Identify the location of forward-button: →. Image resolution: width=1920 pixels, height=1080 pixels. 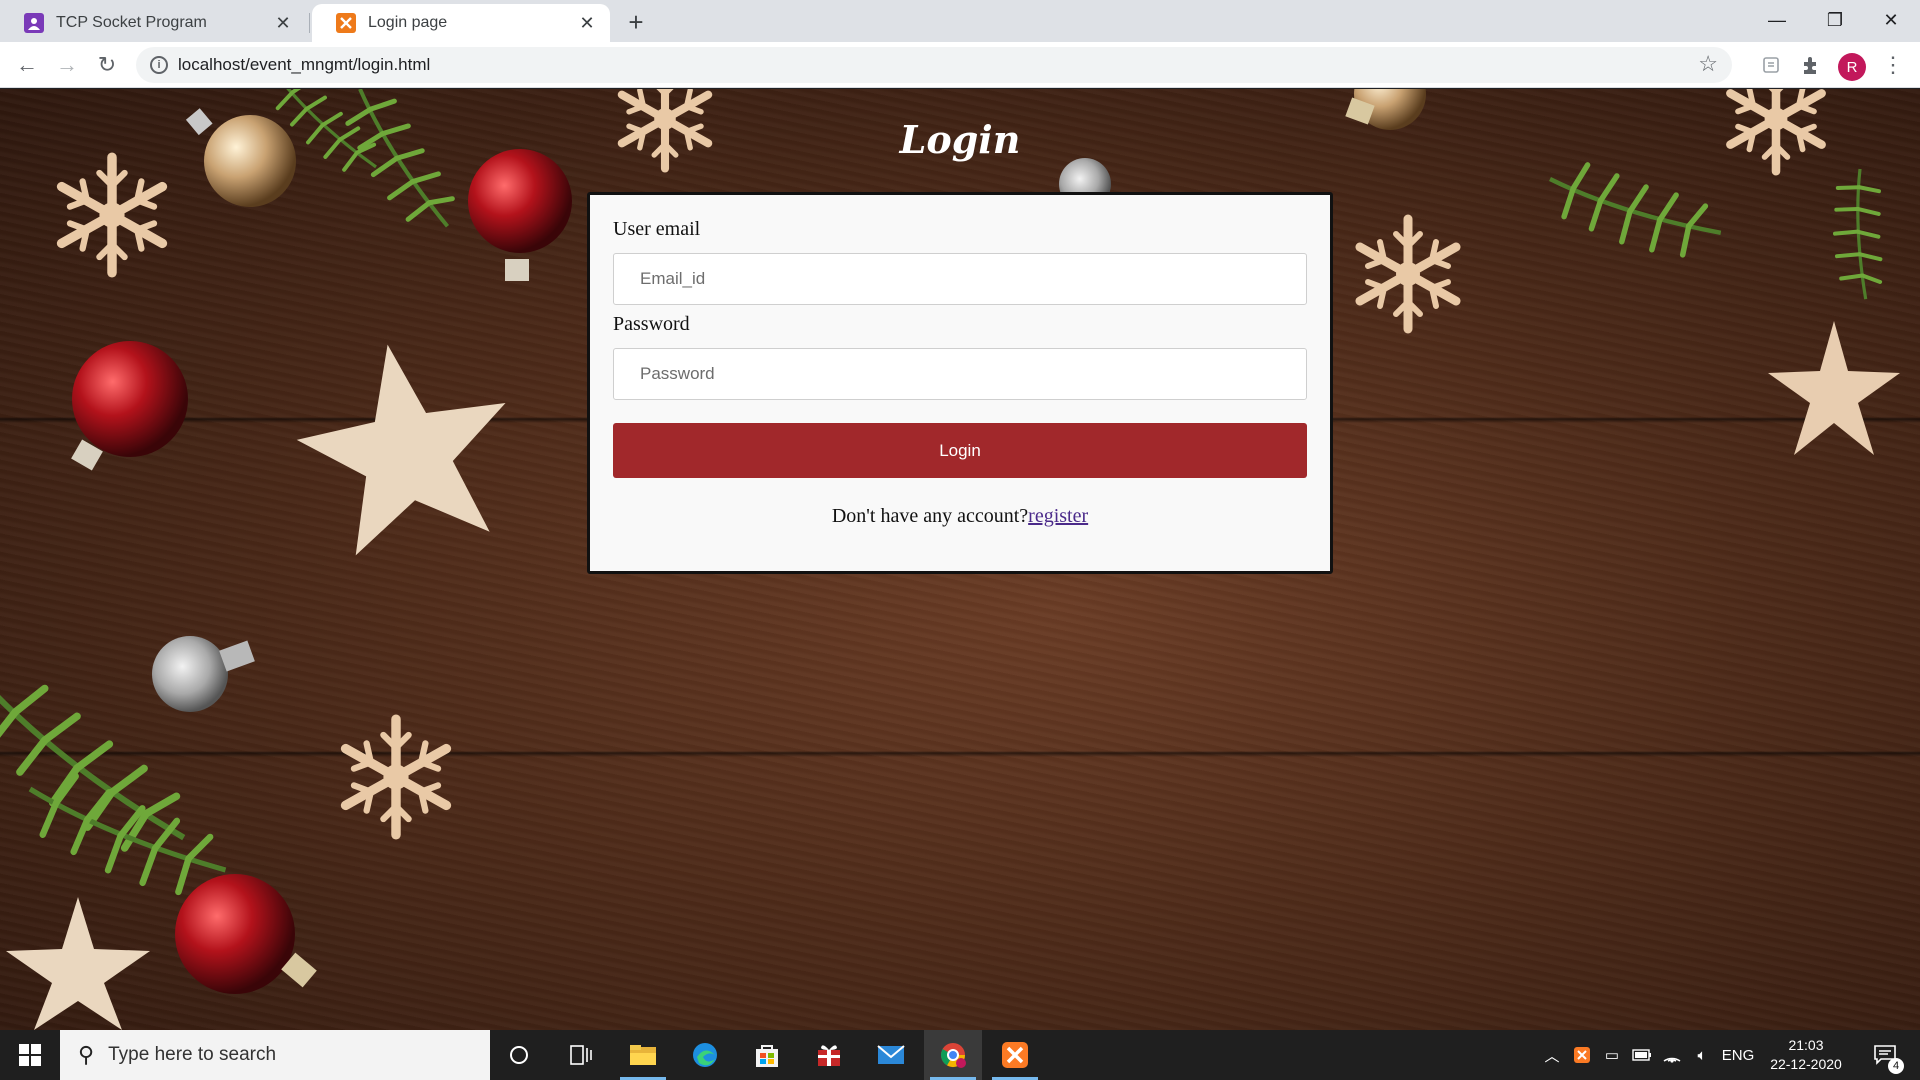
(67, 65).